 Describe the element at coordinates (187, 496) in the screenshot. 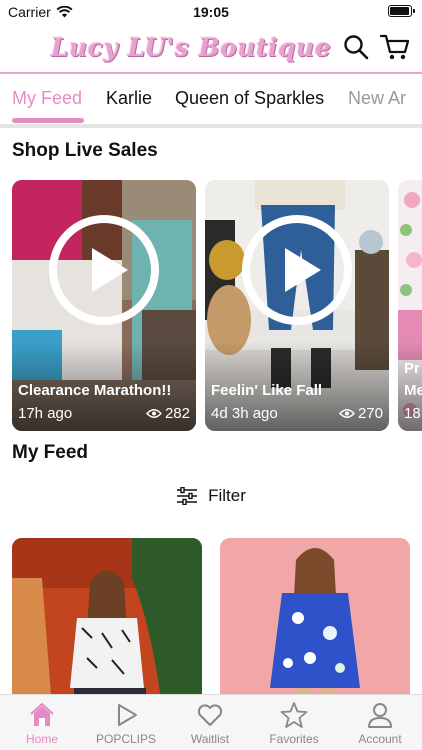

I see `sliders-icon` at that location.